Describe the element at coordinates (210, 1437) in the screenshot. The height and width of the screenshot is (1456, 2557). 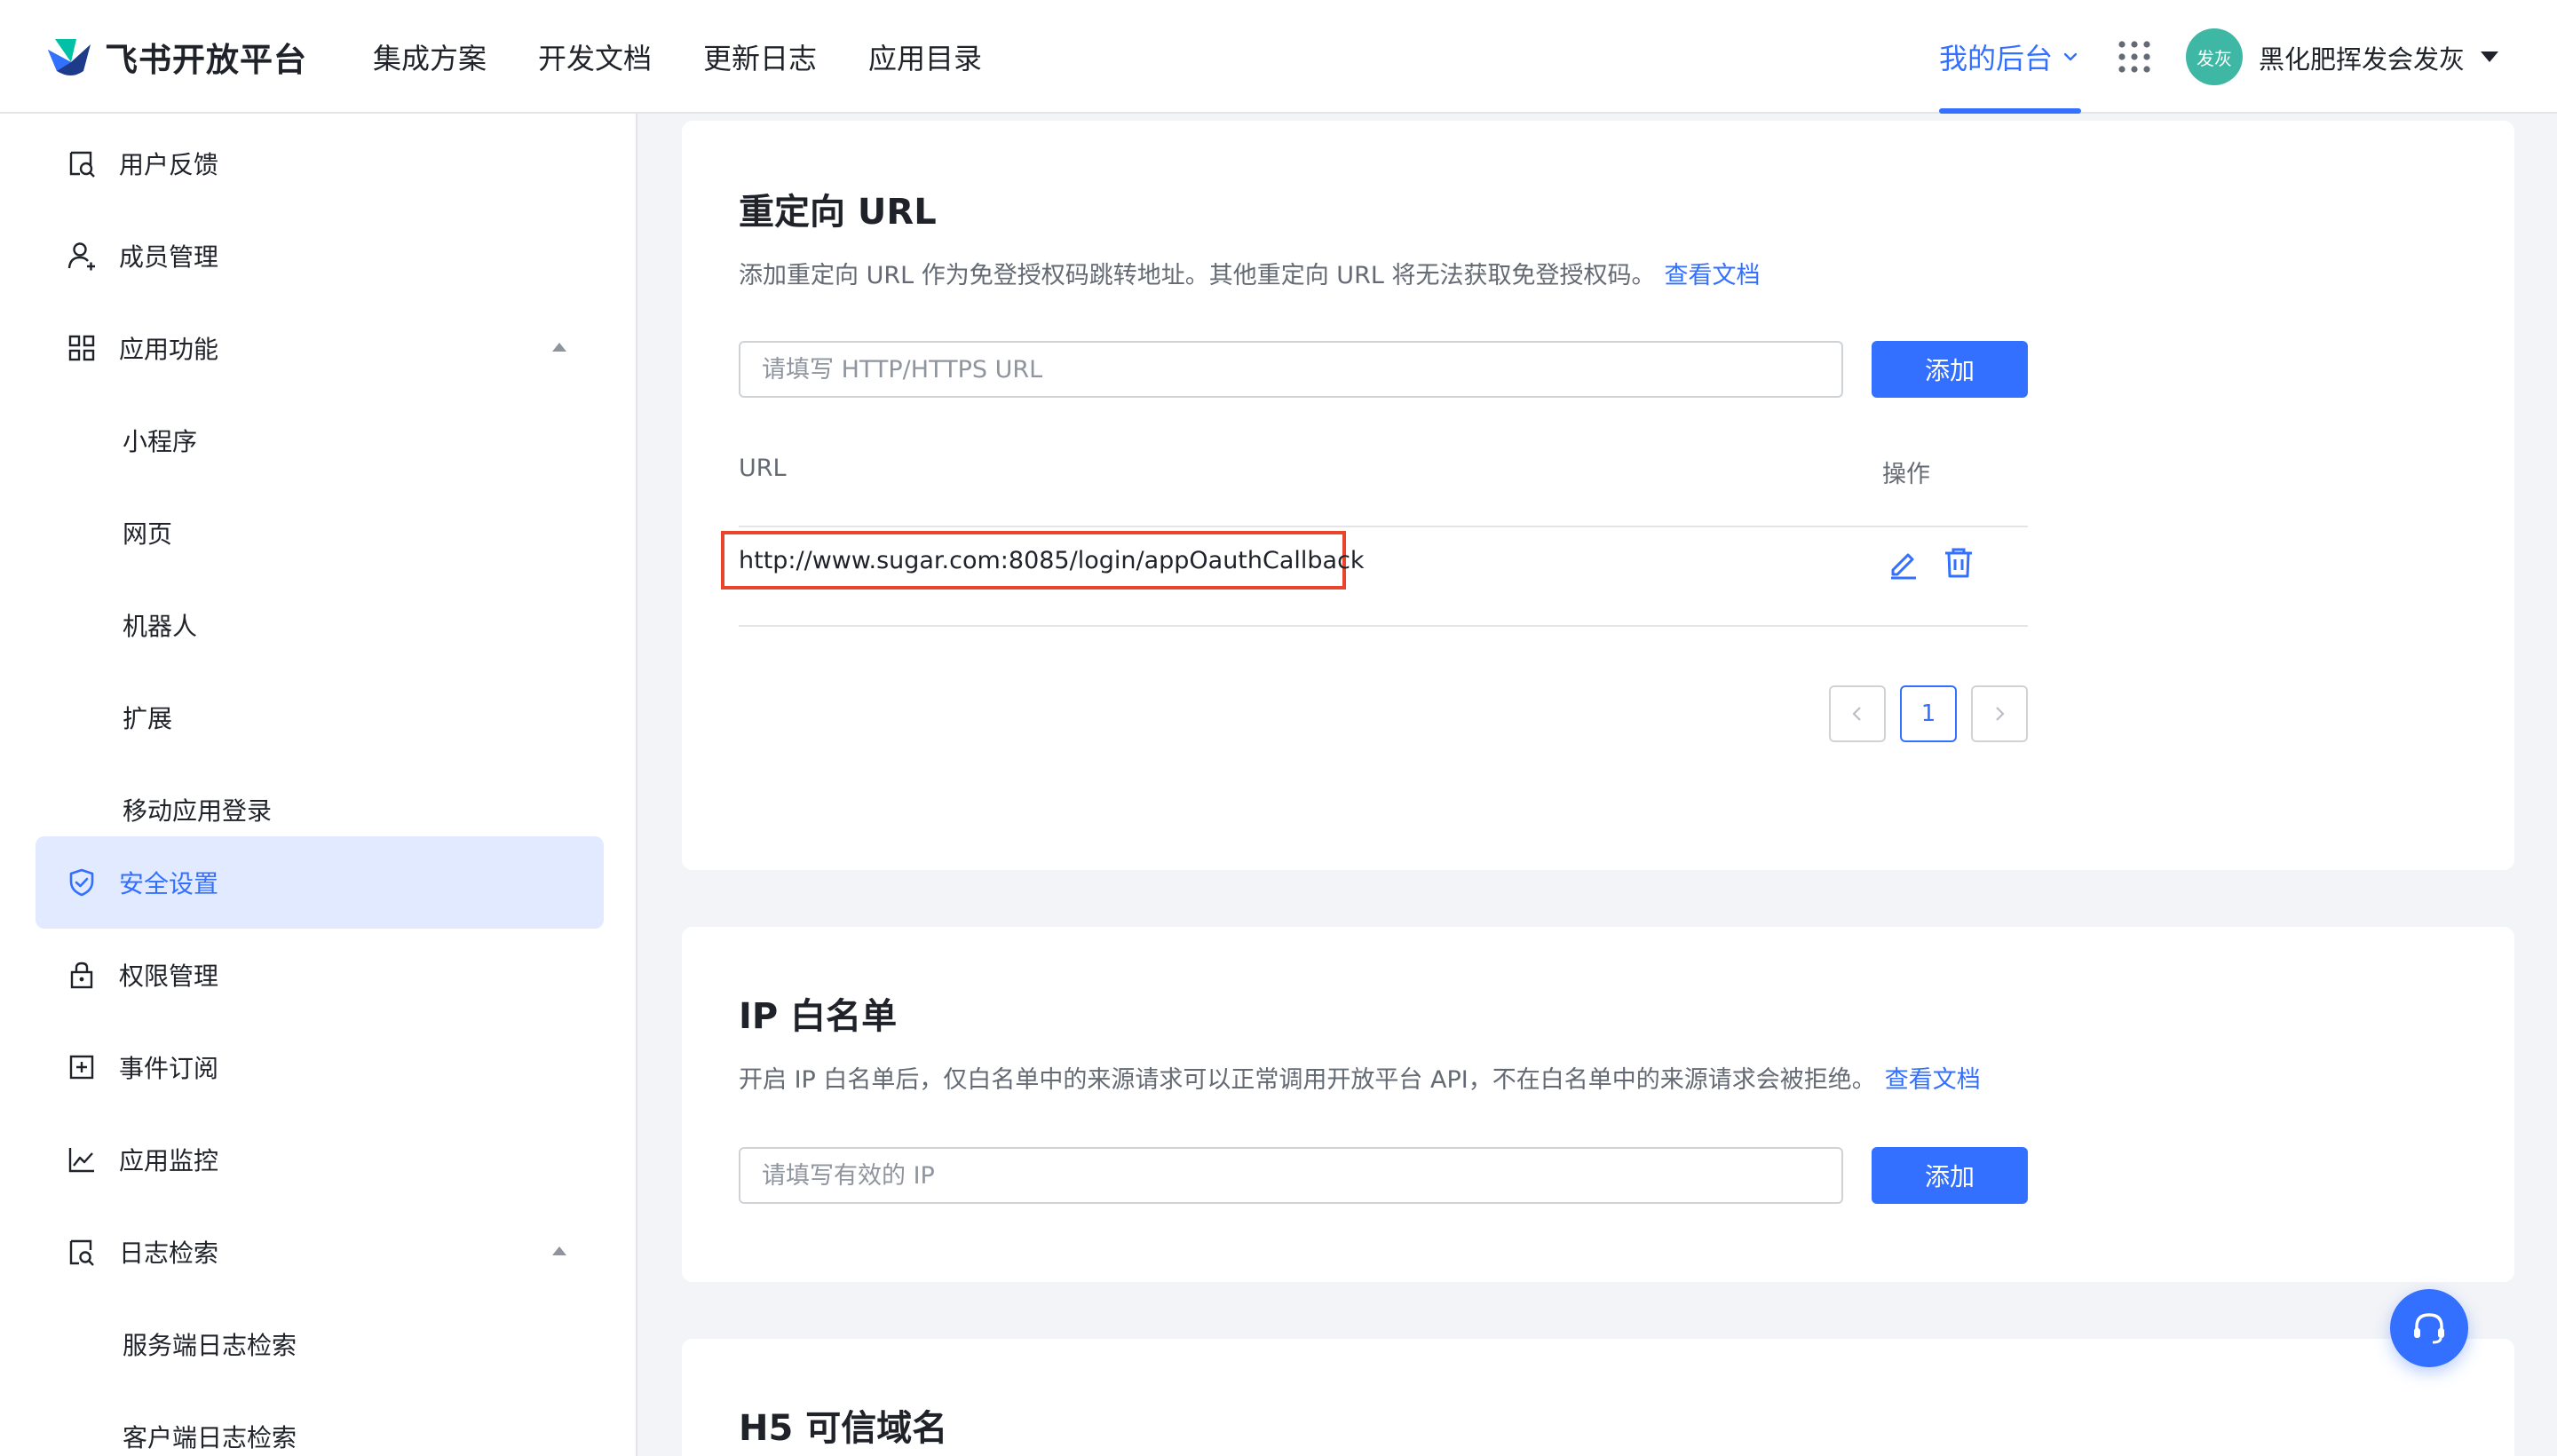
I see `sidebar-item-label: 客户端日志检索` at that location.